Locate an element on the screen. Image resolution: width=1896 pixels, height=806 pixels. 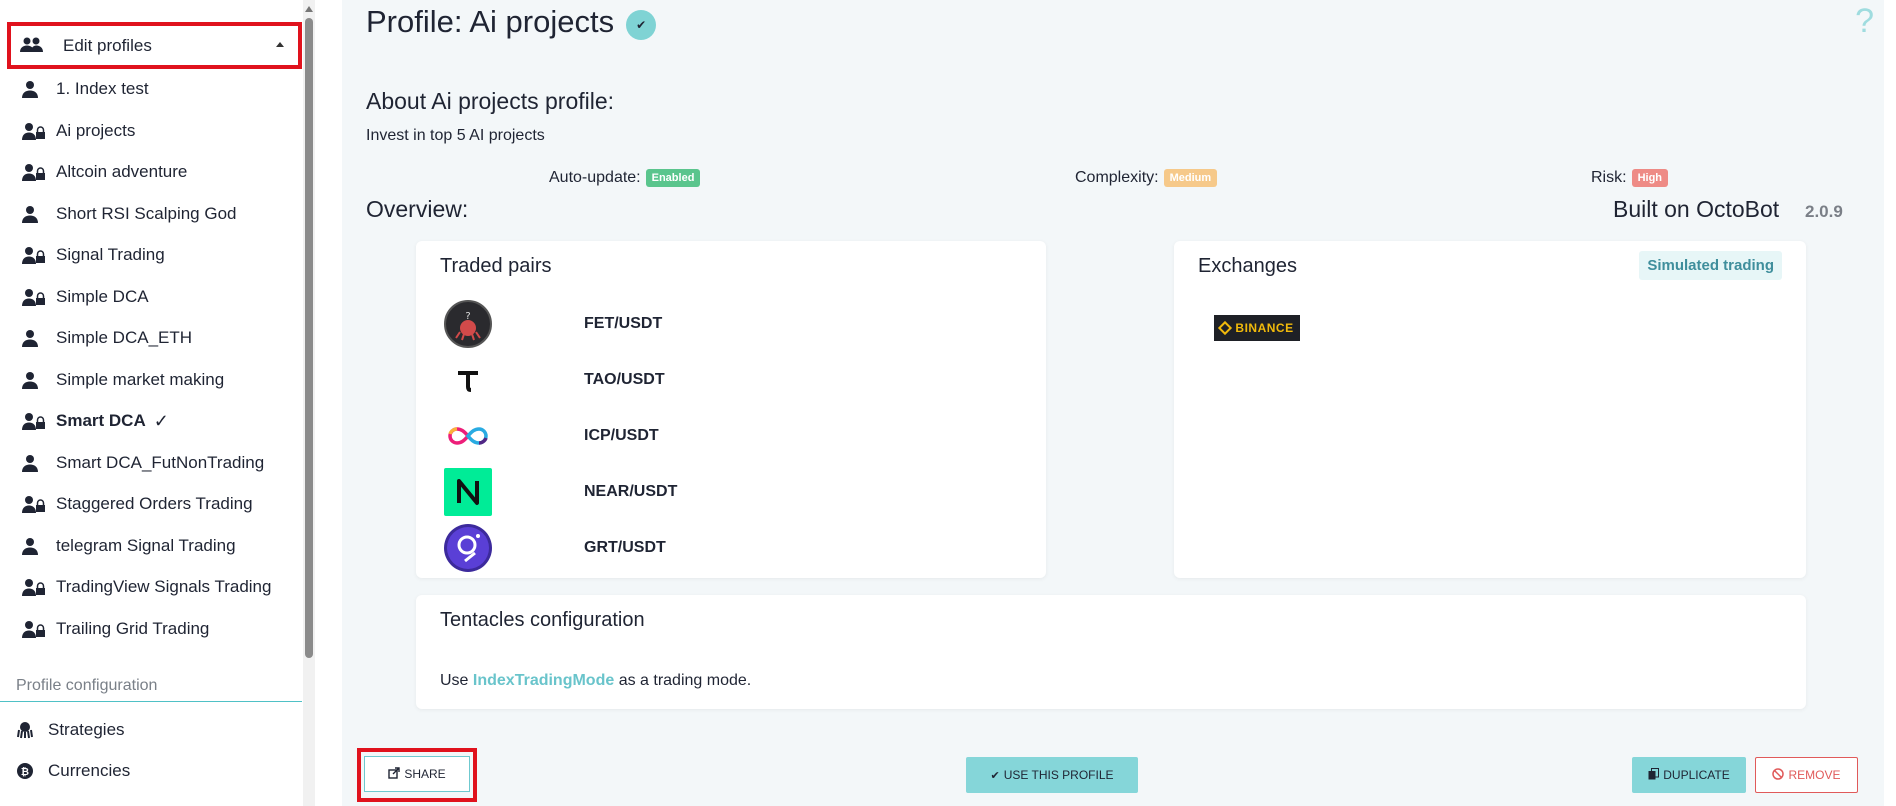
risk-info: Risk: High is located at coordinates (1630, 178).